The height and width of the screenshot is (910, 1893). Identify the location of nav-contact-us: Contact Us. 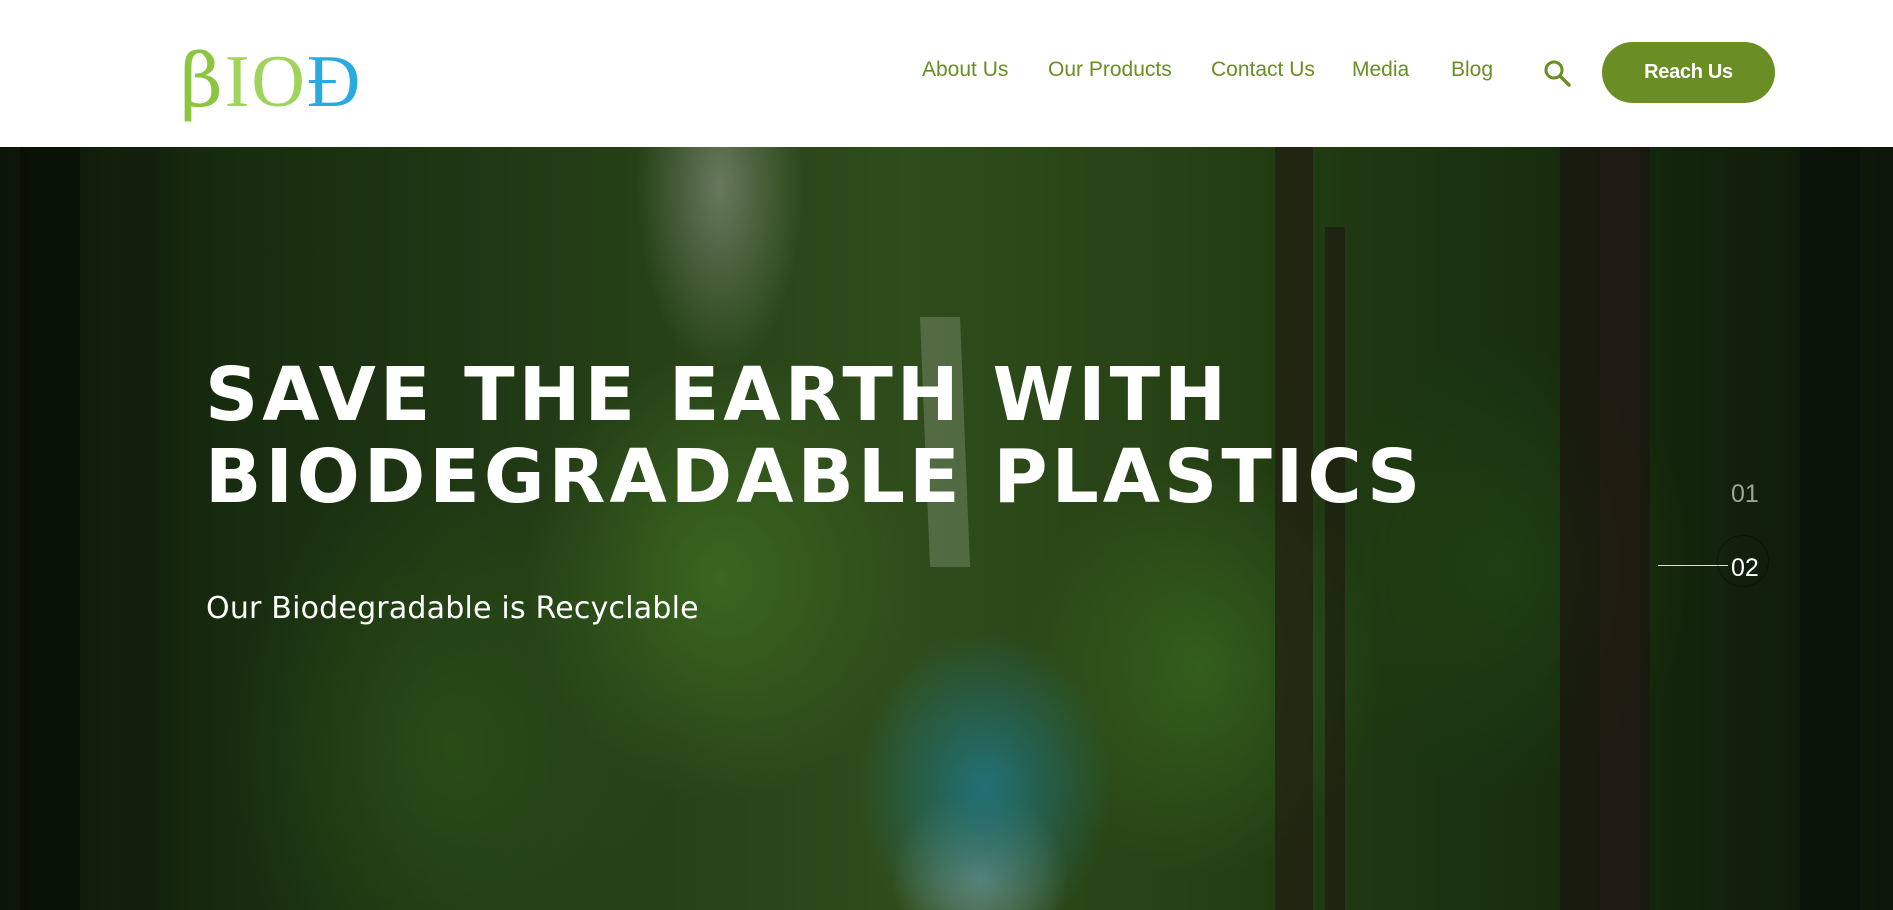
(1263, 70).